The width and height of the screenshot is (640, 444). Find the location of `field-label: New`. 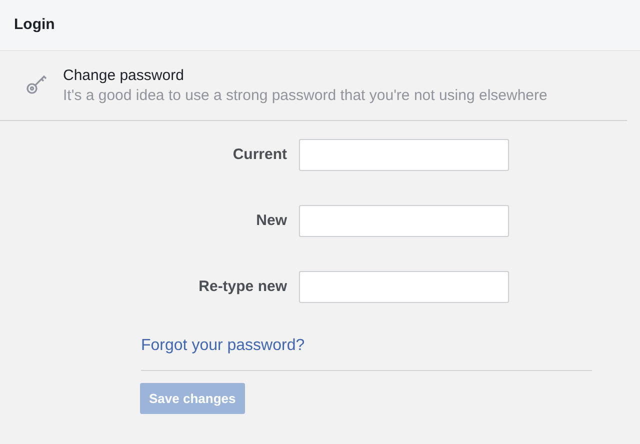

field-label: New is located at coordinates (271, 220).